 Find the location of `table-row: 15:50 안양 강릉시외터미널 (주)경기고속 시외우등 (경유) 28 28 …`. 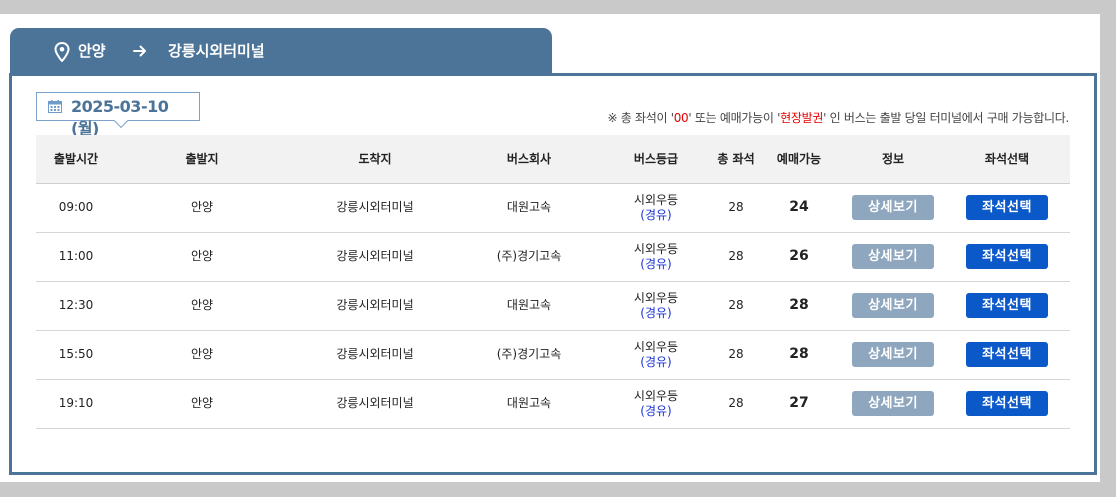

table-row: 15:50 안양 강릉시외터미널 (주)경기고속 시외우등 (경유) 28 28 … is located at coordinates (553, 355).